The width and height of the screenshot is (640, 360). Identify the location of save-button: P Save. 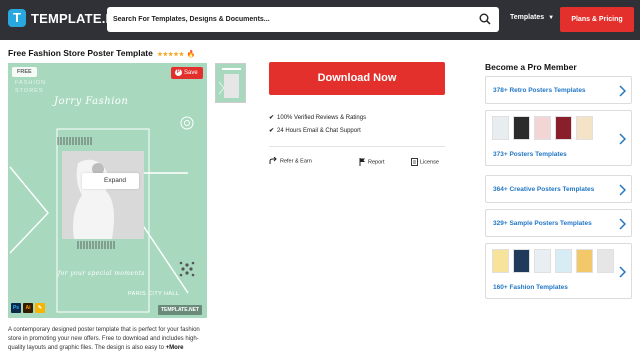
(187, 73).